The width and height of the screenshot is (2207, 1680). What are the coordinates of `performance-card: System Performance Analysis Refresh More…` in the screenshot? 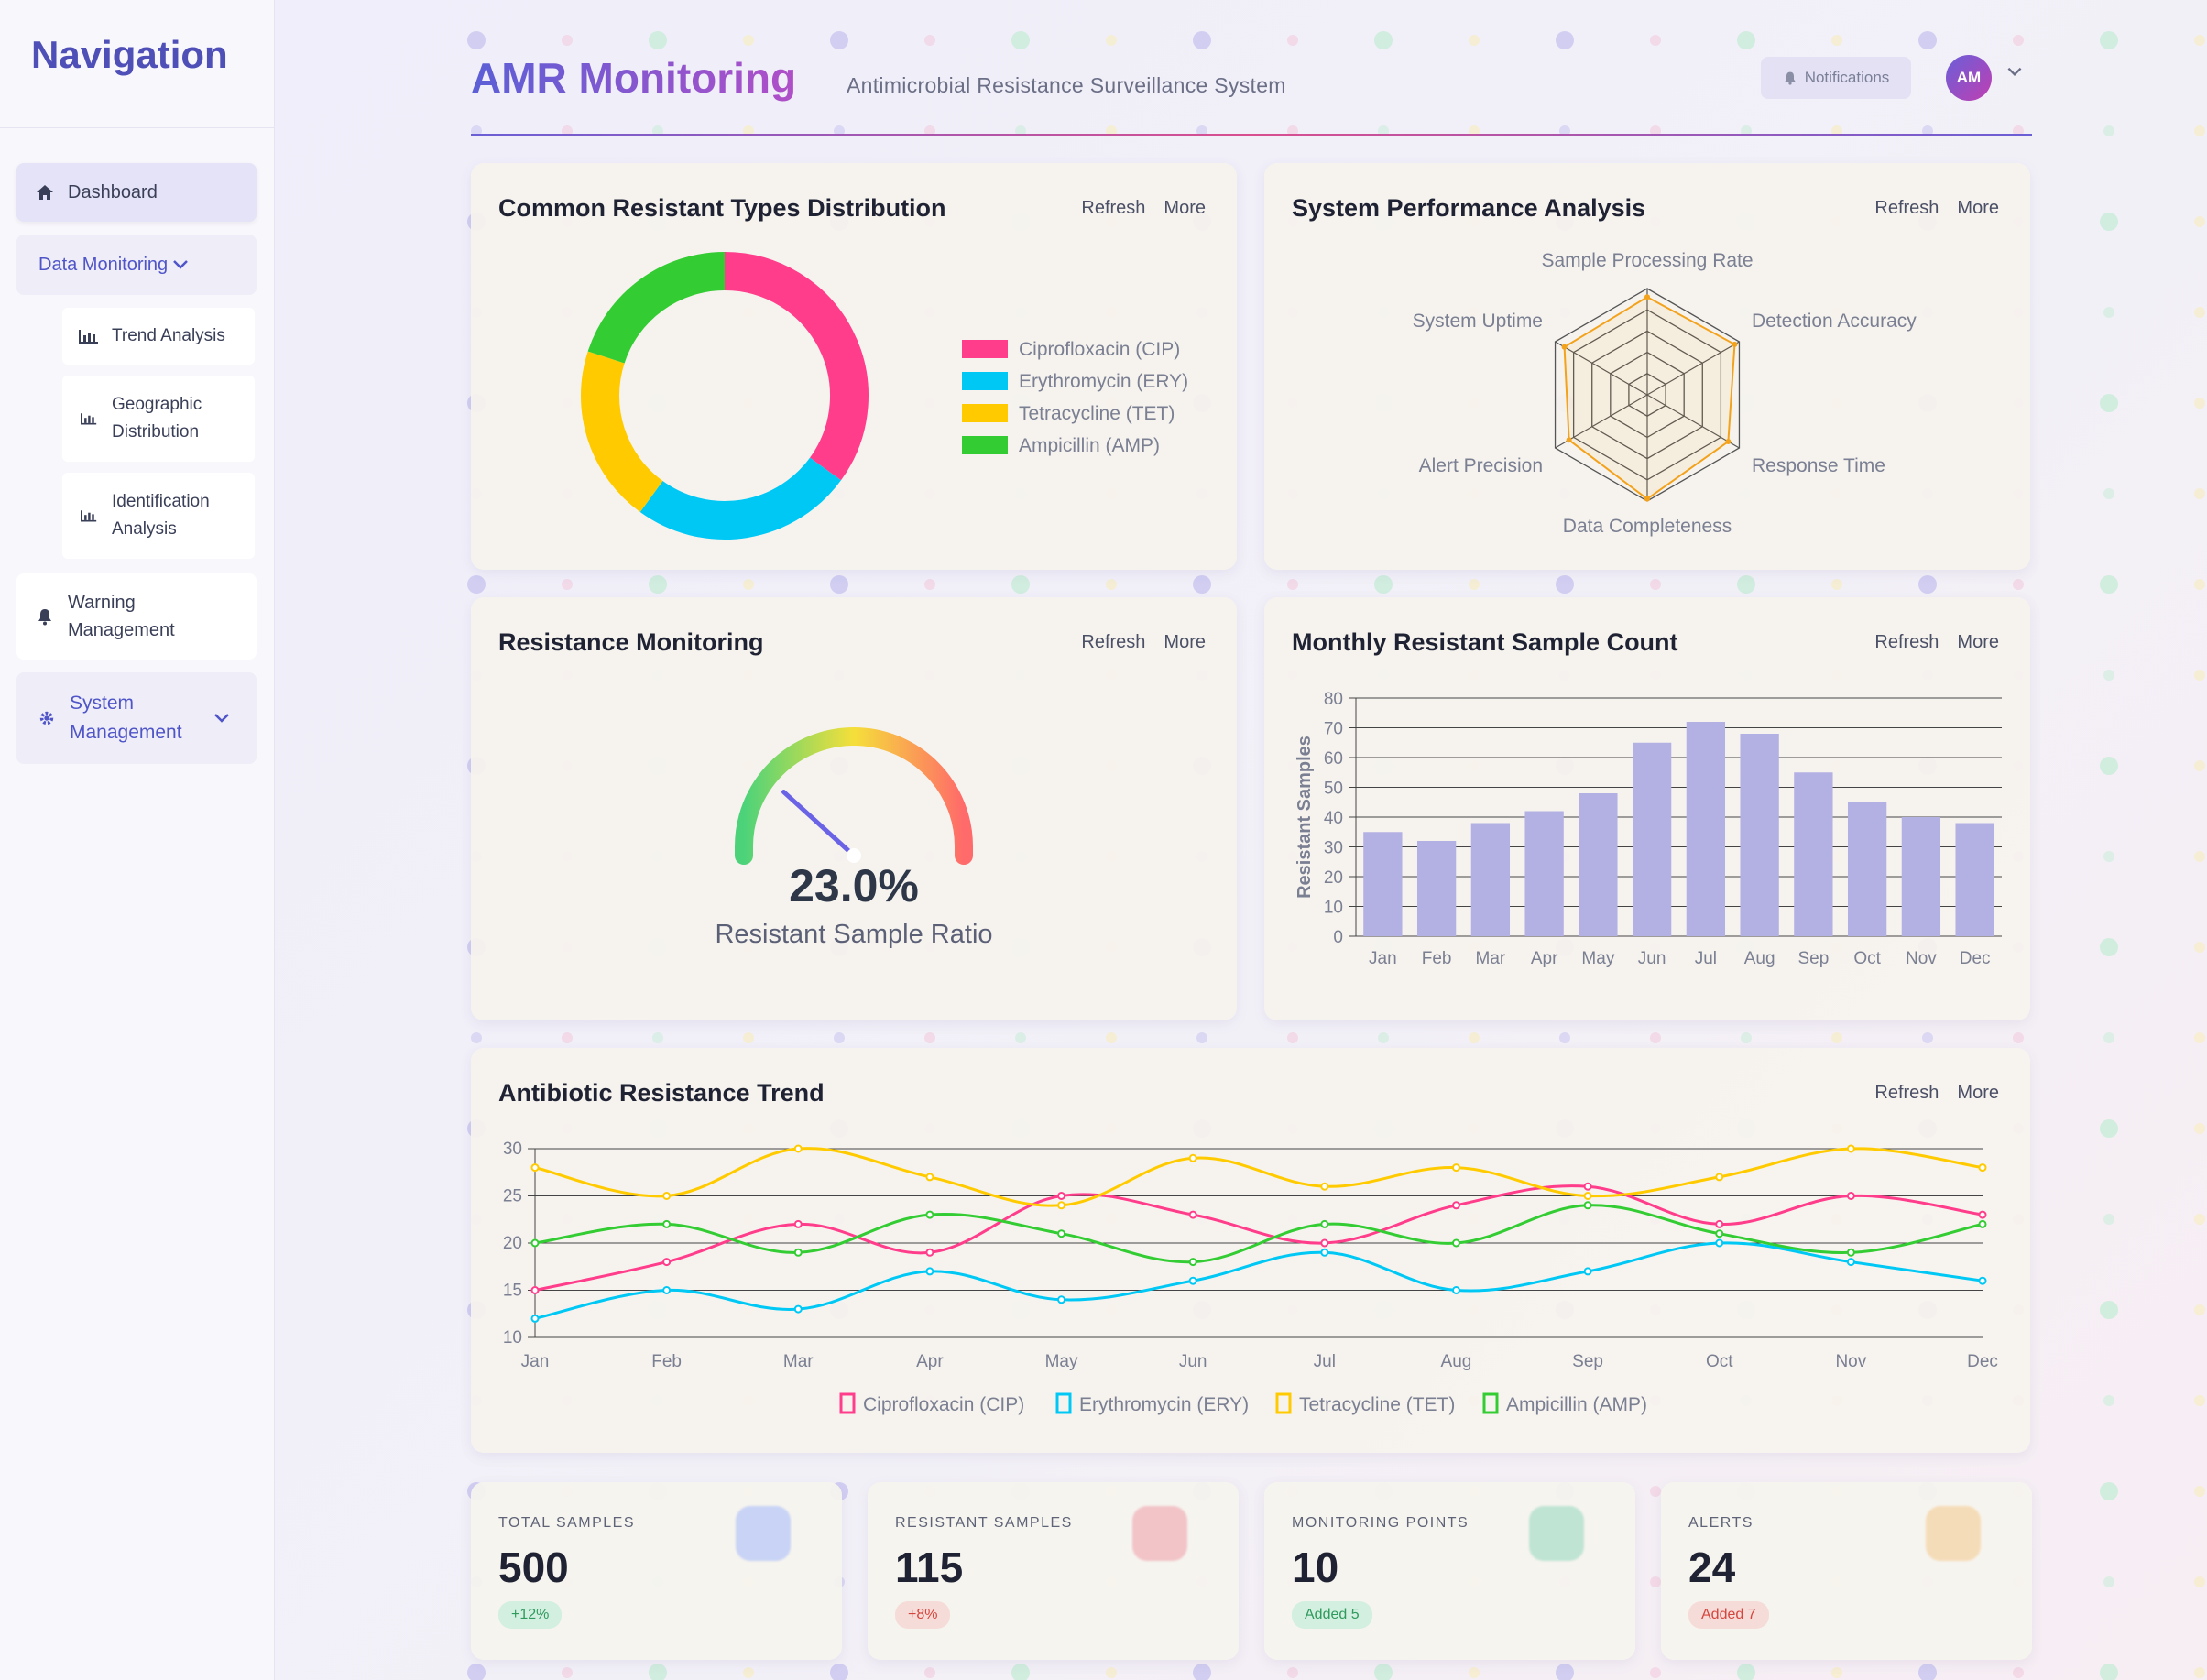 It's located at (1647, 366).